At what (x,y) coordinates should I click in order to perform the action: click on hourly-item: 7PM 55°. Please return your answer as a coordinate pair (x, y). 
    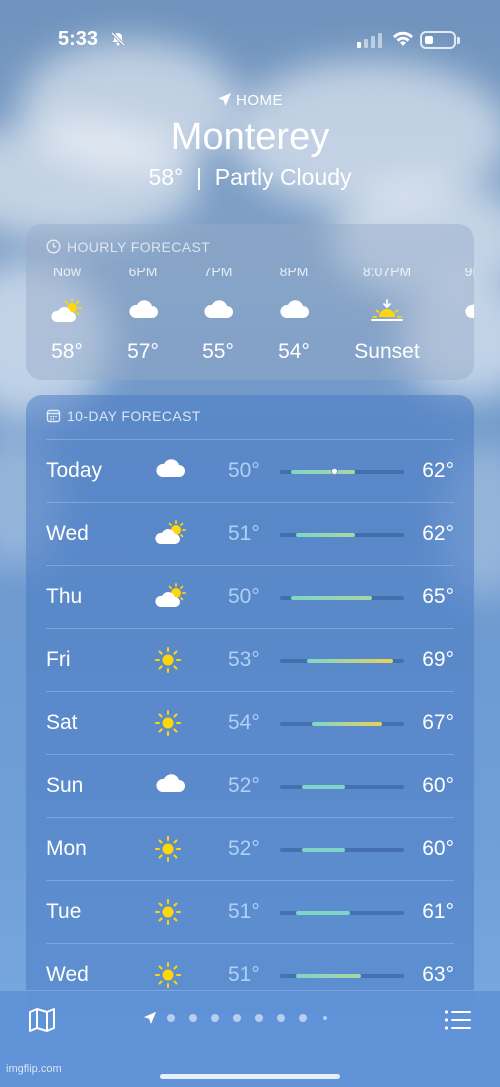
    Looking at the image, I should click on (218, 316).